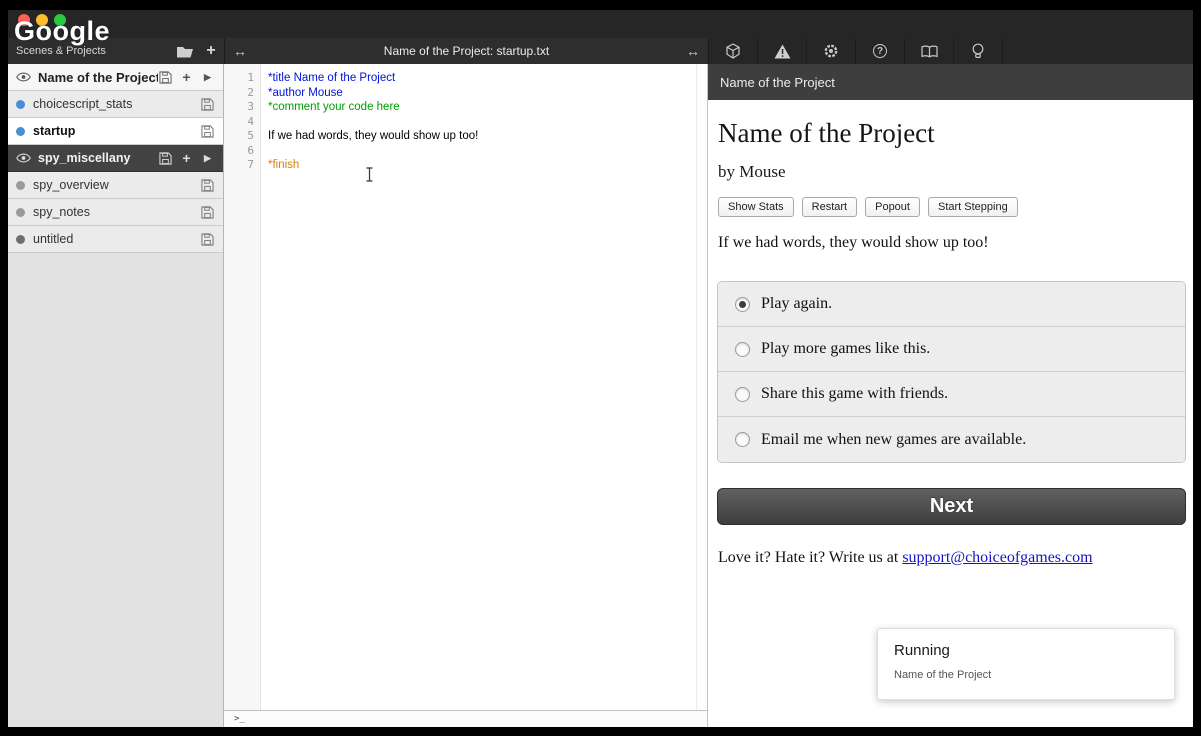  I want to click on option-label: Share this game with friends., so click(855, 393).